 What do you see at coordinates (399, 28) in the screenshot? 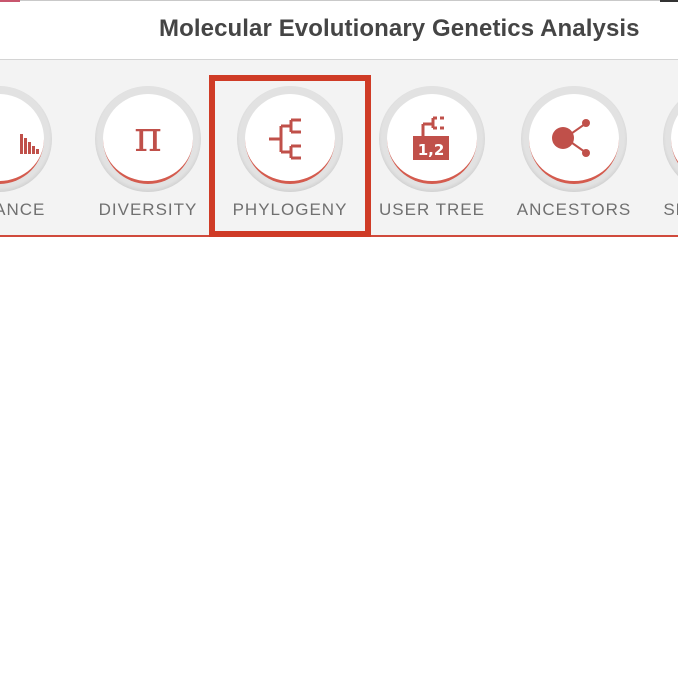
I see `window-title: Molecular Evolutionary Genetics Analysis` at bounding box center [399, 28].